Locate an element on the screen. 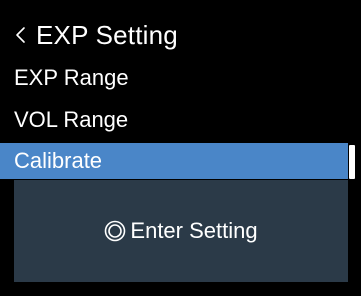 This screenshot has height=296, width=361. back-chevron-icon is located at coordinates (21, 35).